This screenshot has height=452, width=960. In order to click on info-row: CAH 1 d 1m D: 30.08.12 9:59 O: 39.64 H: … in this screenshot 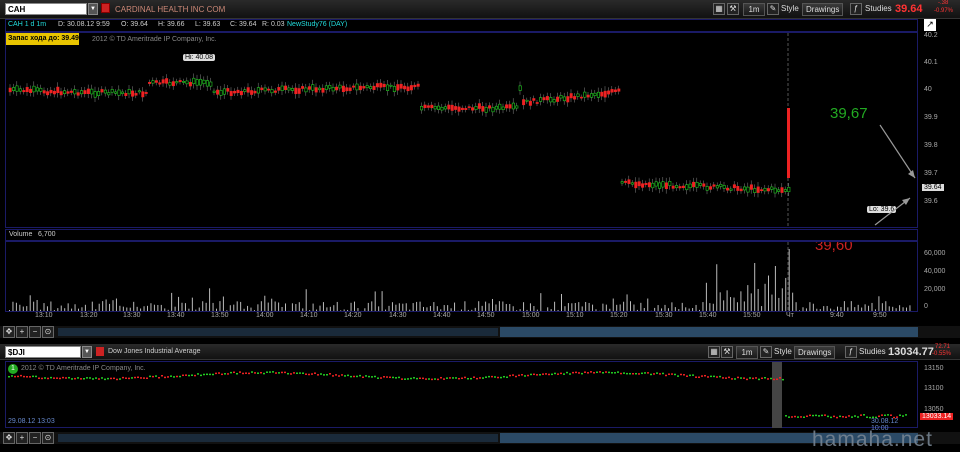, I will do `click(461, 25)`.